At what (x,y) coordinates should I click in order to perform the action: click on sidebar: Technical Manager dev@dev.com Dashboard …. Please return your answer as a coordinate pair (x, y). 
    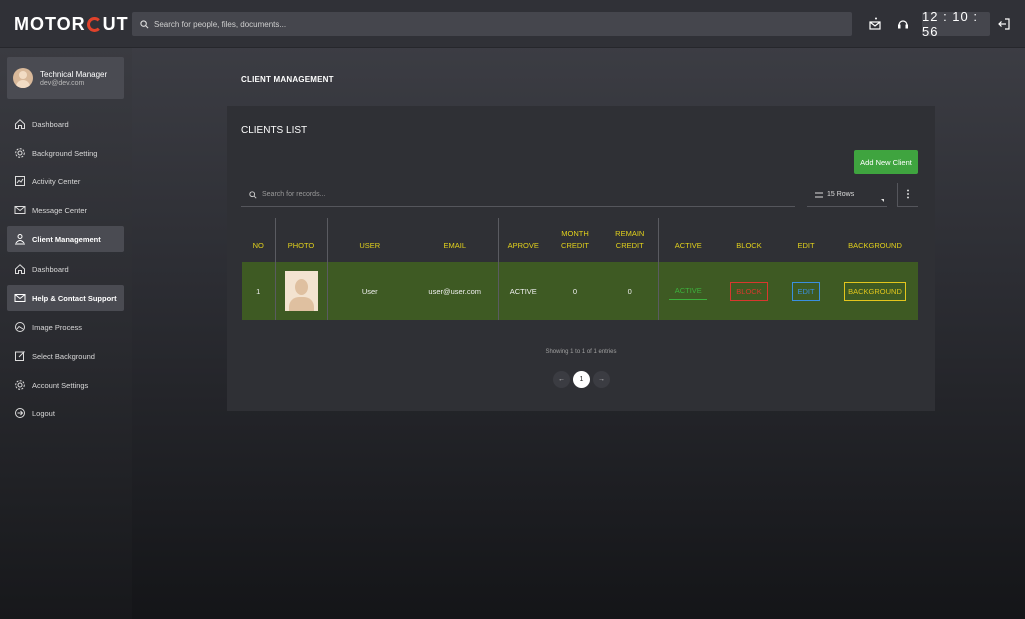
    Looking at the image, I should click on (66, 333).